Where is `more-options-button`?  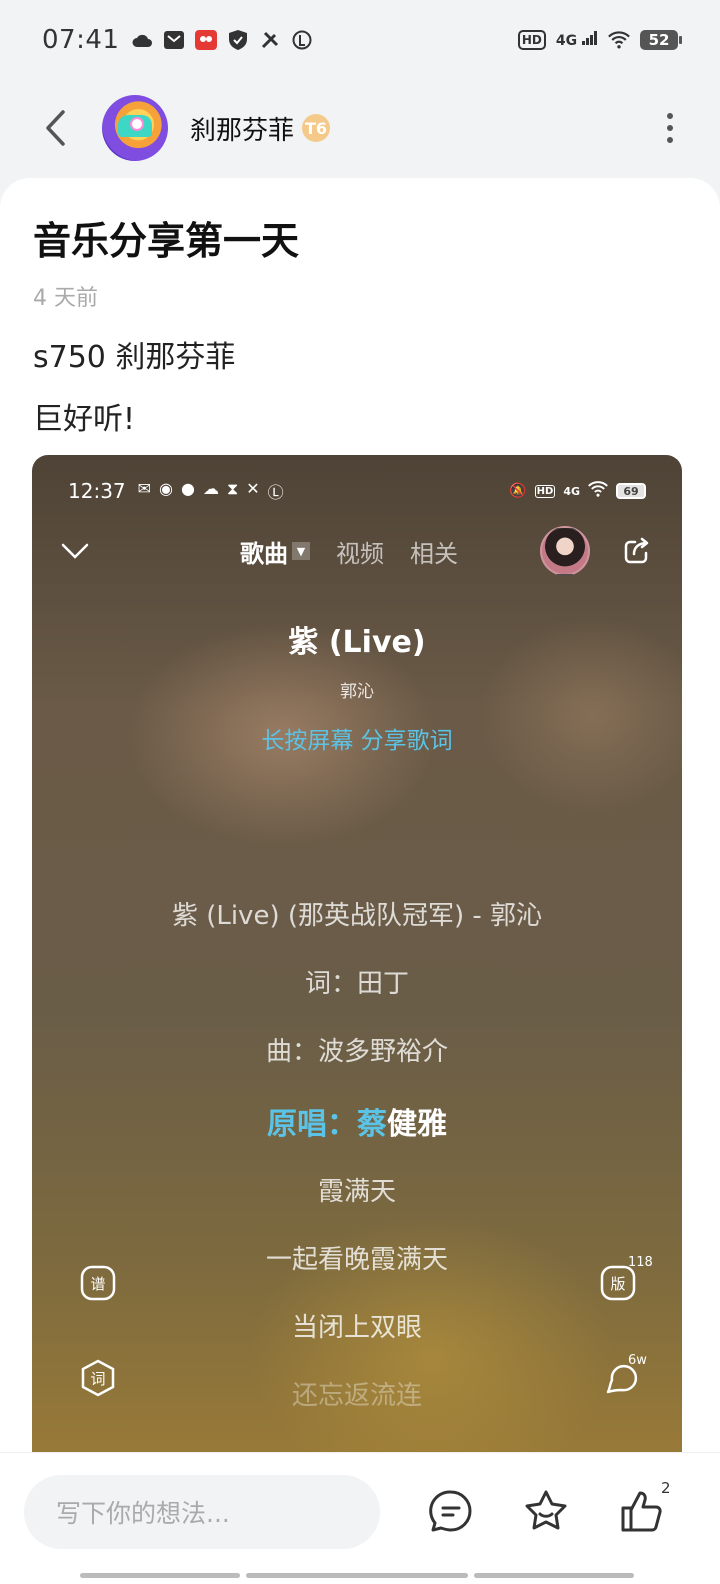
more-options-button is located at coordinates (670, 128).